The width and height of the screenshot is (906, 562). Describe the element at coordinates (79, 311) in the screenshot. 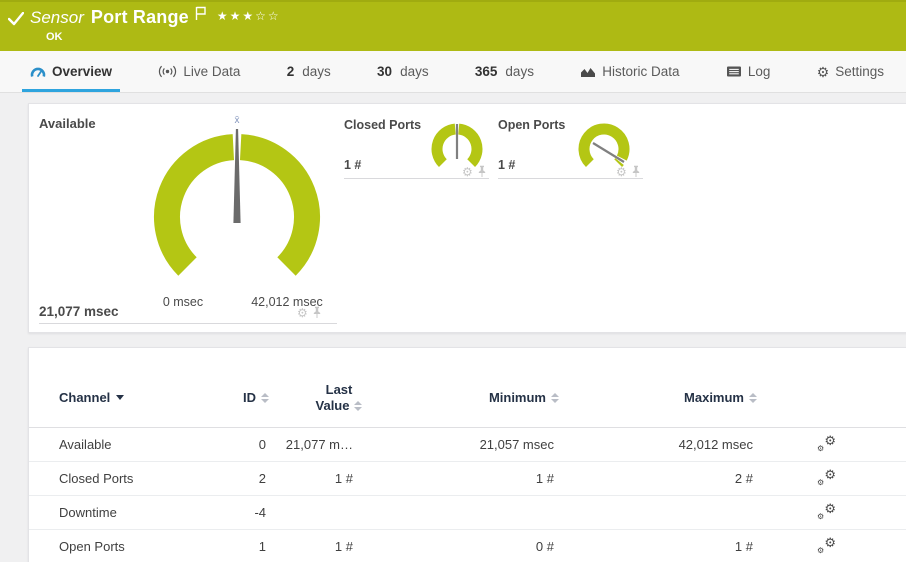

I see `gauge-available-value: 21,077 msec` at that location.